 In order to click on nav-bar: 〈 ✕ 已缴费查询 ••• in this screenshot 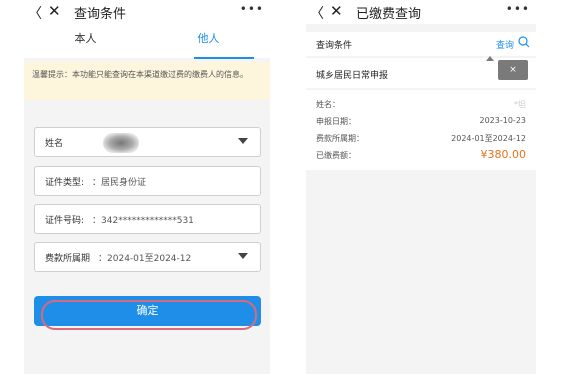, I will do `click(421, 12)`.